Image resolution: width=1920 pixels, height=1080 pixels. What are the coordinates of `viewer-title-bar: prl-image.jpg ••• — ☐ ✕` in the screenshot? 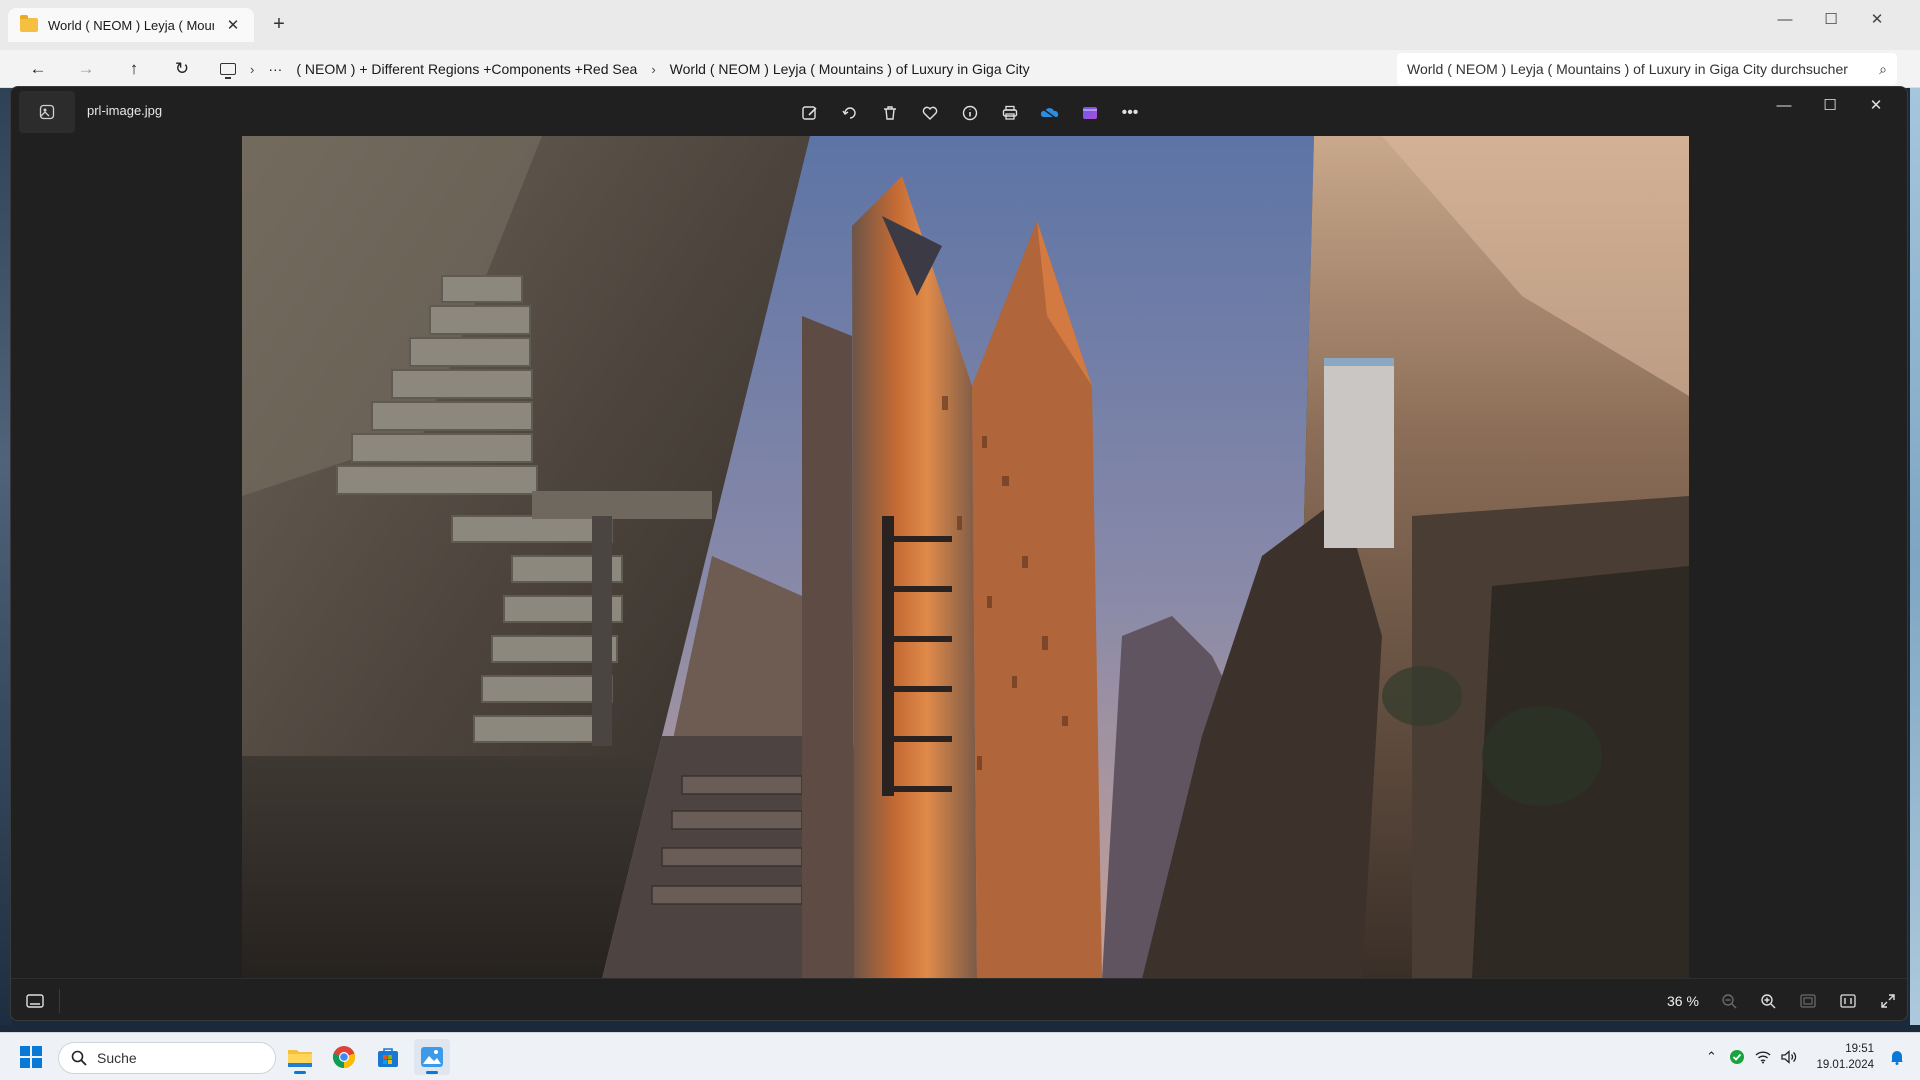 It's located at (959, 111).